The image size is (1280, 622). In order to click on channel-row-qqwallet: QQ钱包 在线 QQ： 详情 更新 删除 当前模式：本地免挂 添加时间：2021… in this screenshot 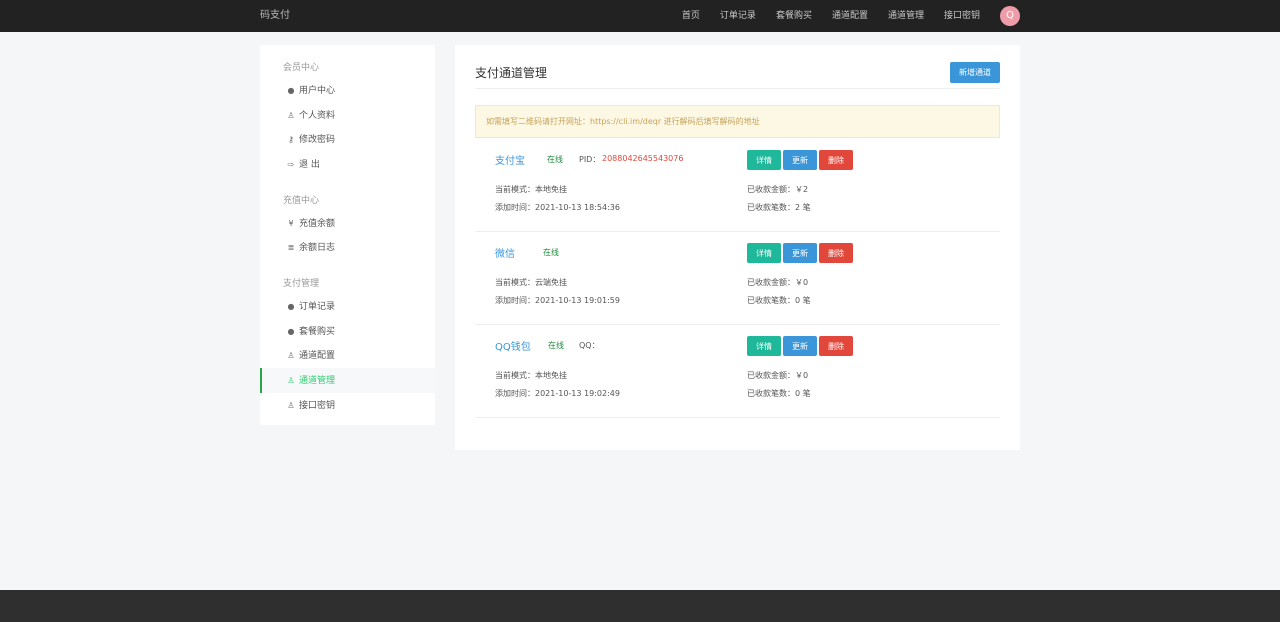, I will do `click(737, 372)`.